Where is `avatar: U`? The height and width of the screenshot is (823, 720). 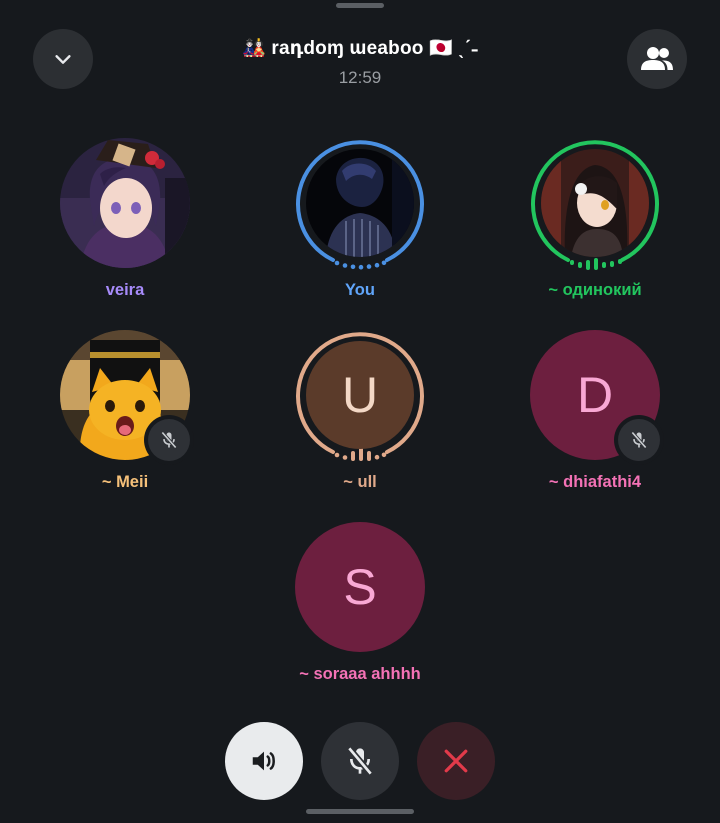
avatar: U is located at coordinates (360, 395).